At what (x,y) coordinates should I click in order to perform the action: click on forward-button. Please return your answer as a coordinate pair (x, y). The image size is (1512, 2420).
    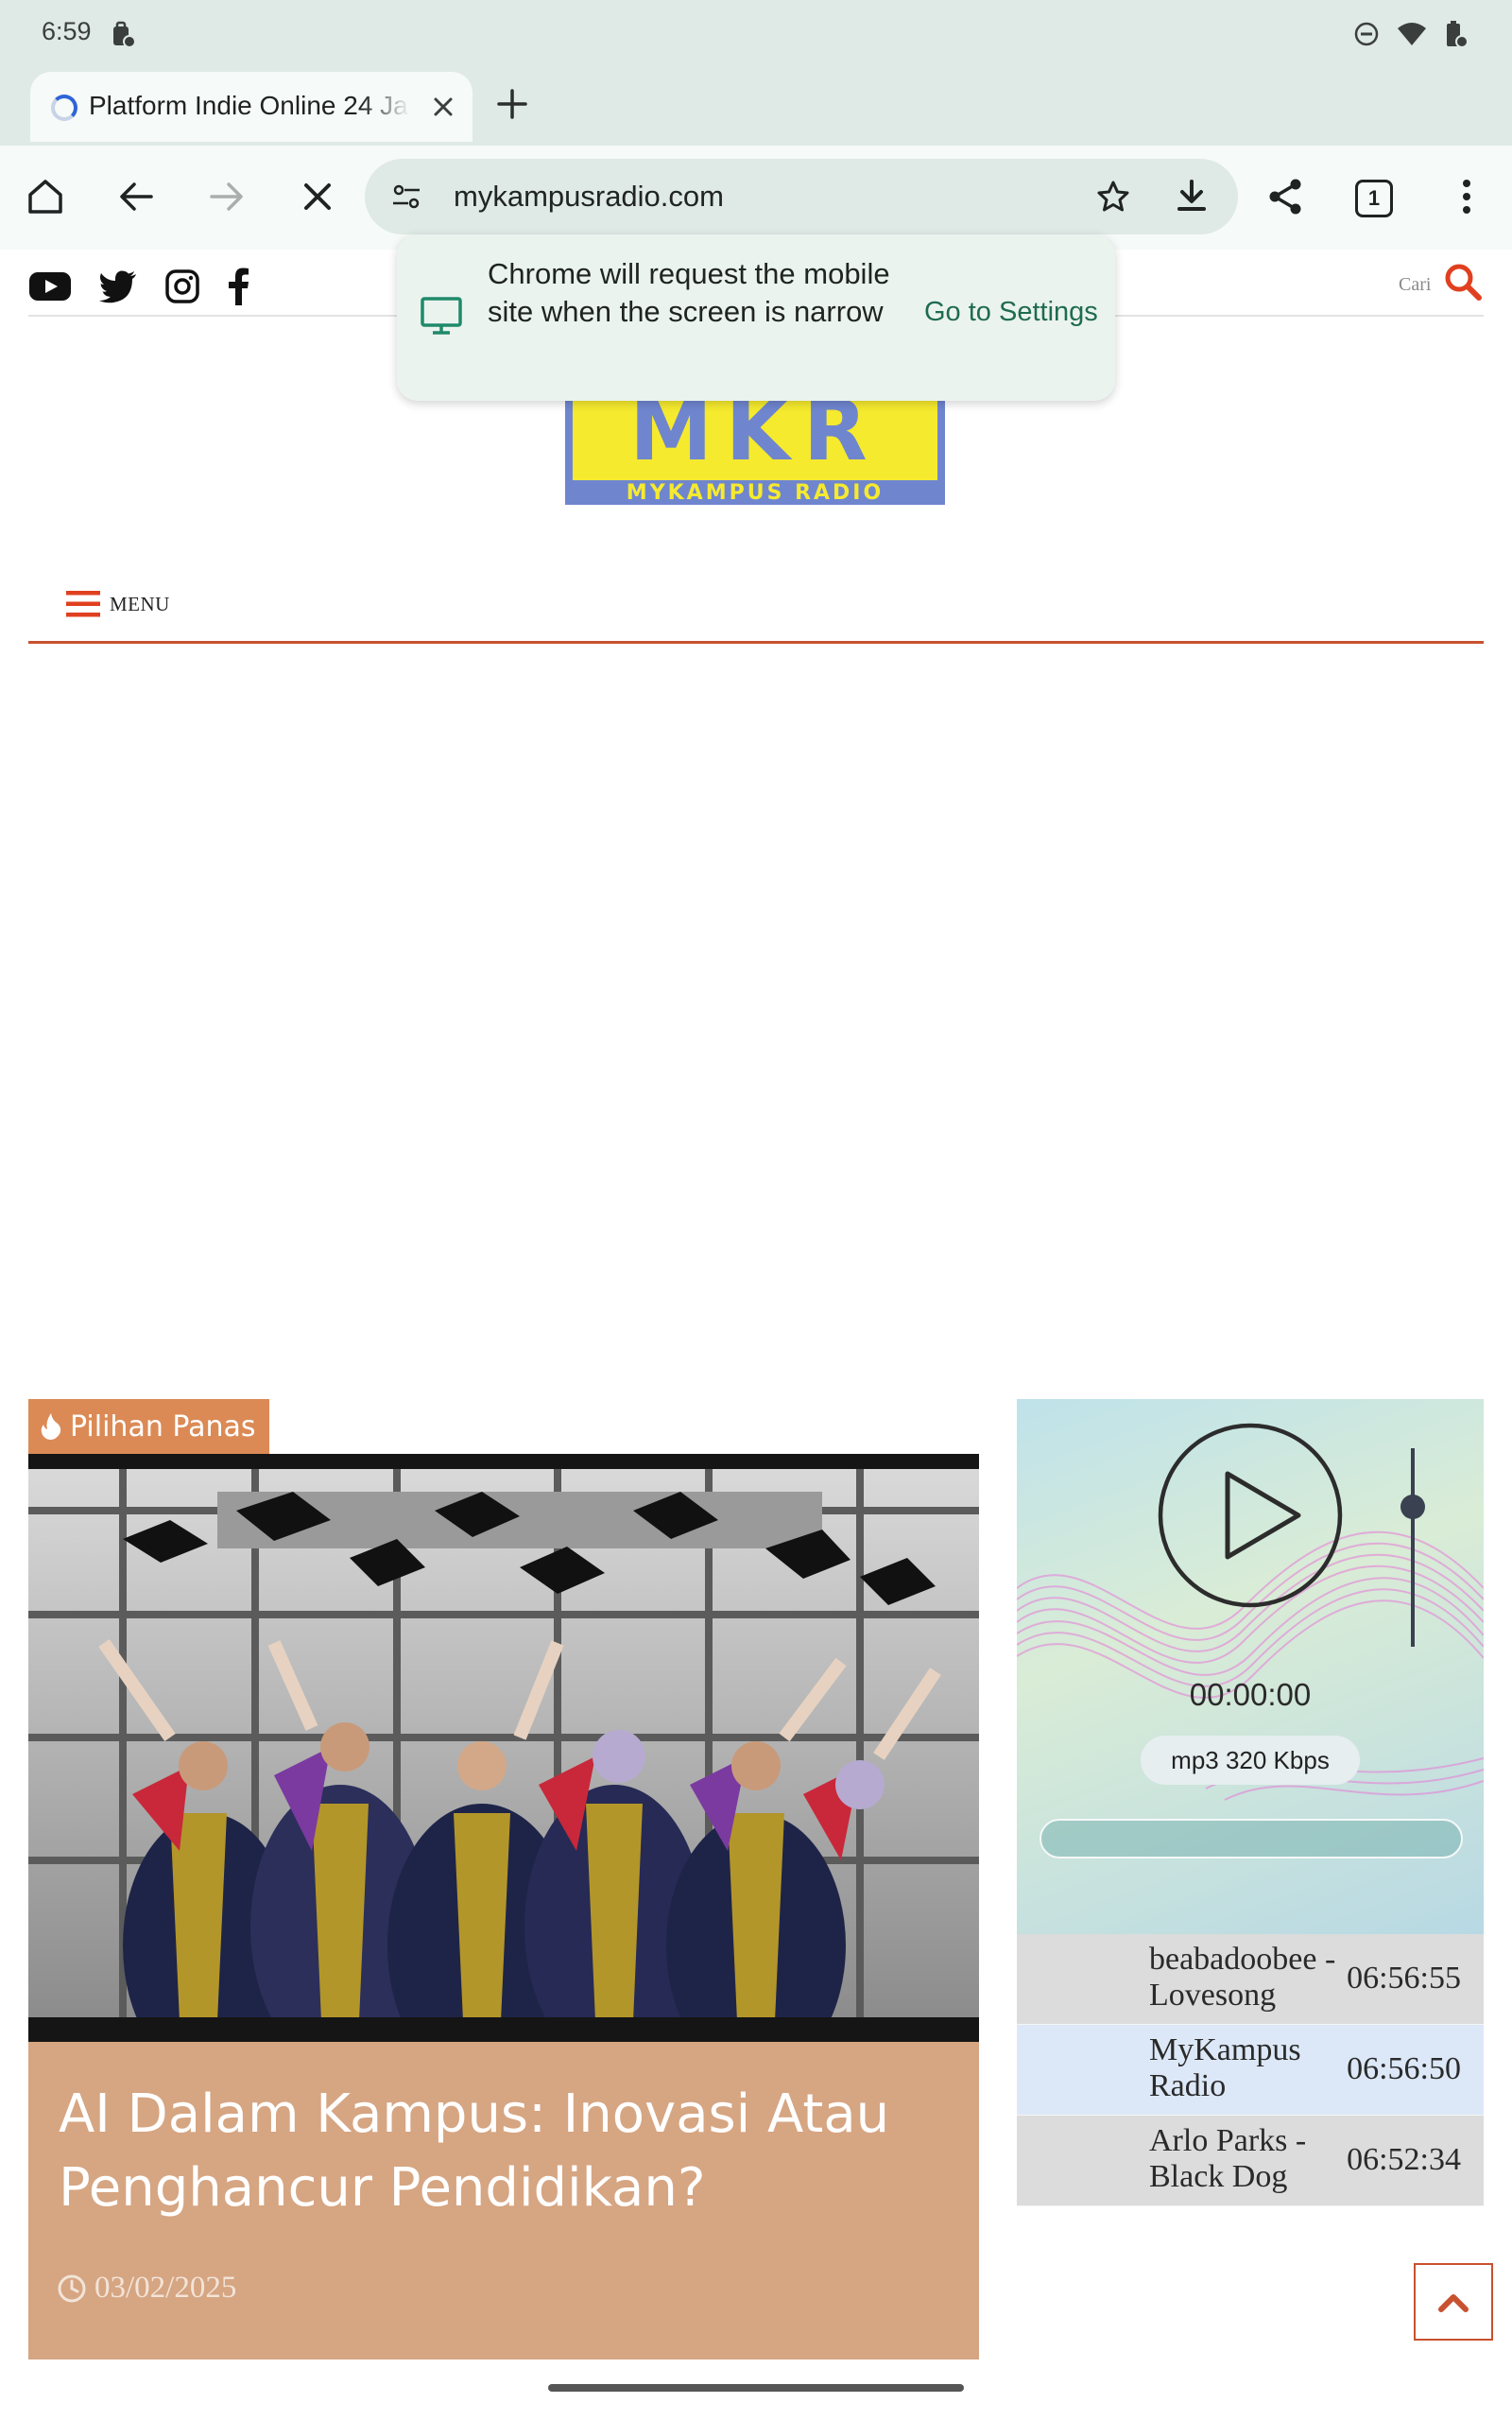
    Looking at the image, I should click on (226, 196).